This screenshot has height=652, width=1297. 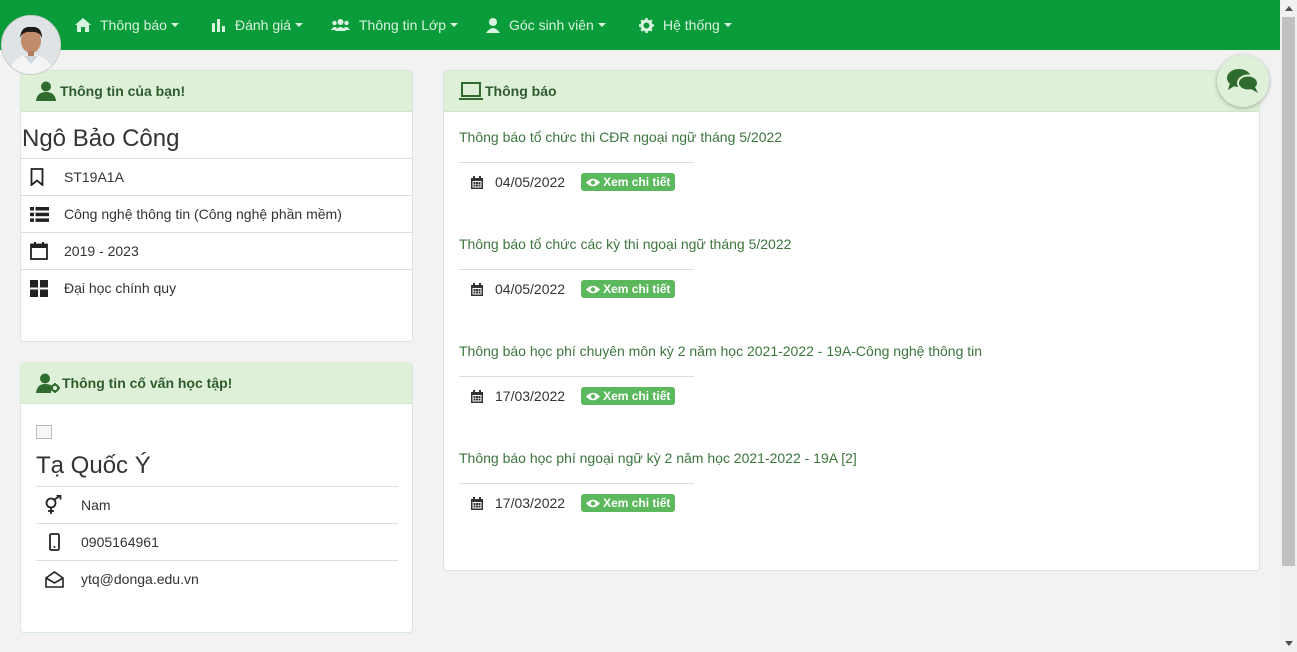 I want to click on panel-header: Thông tin cố vấn học tập!, so click(x=216, y=383).